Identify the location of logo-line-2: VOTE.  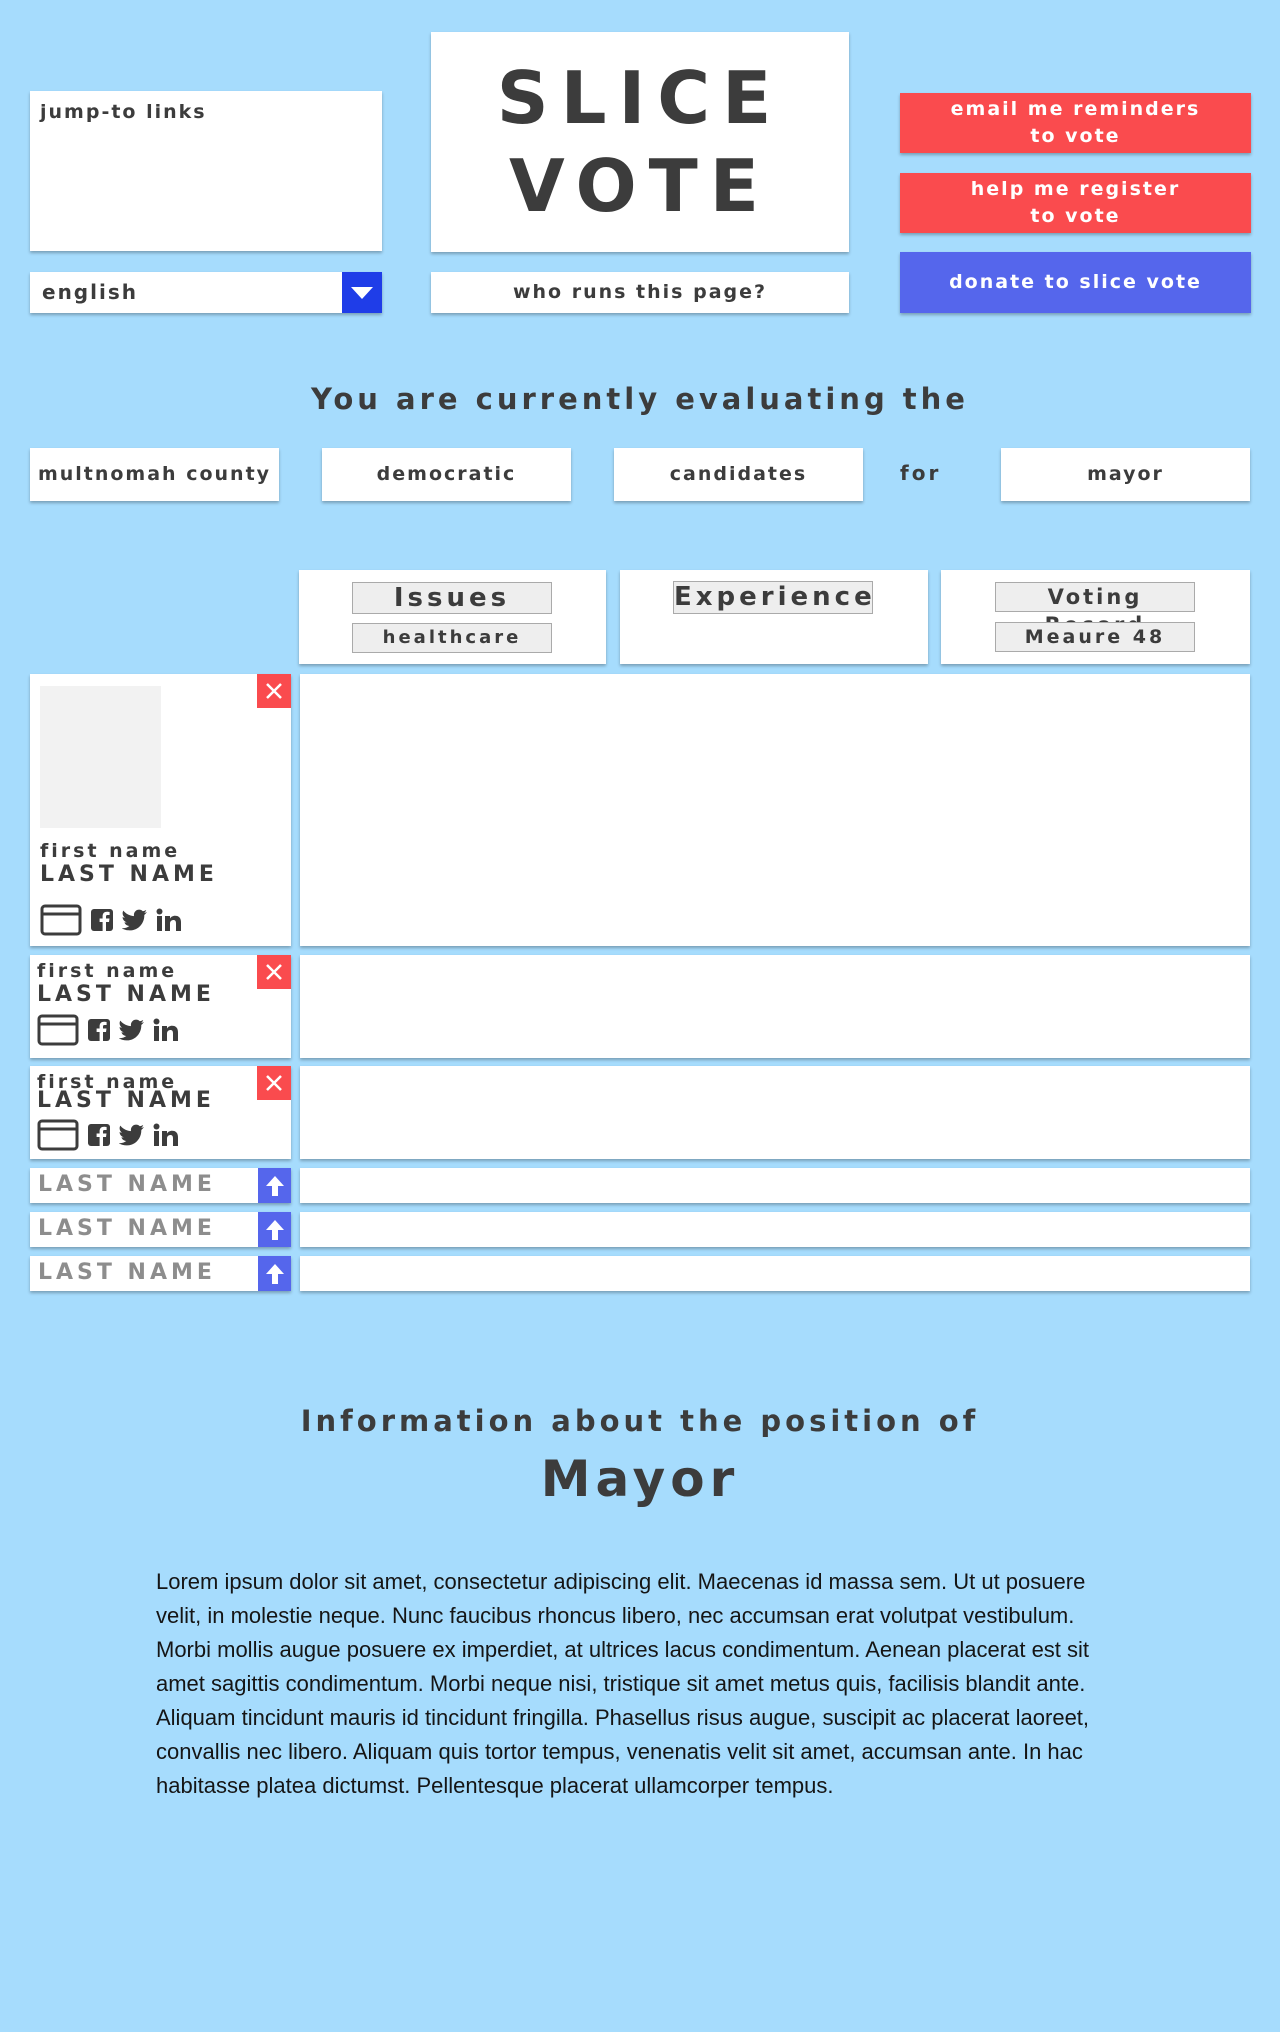
(640, 186).